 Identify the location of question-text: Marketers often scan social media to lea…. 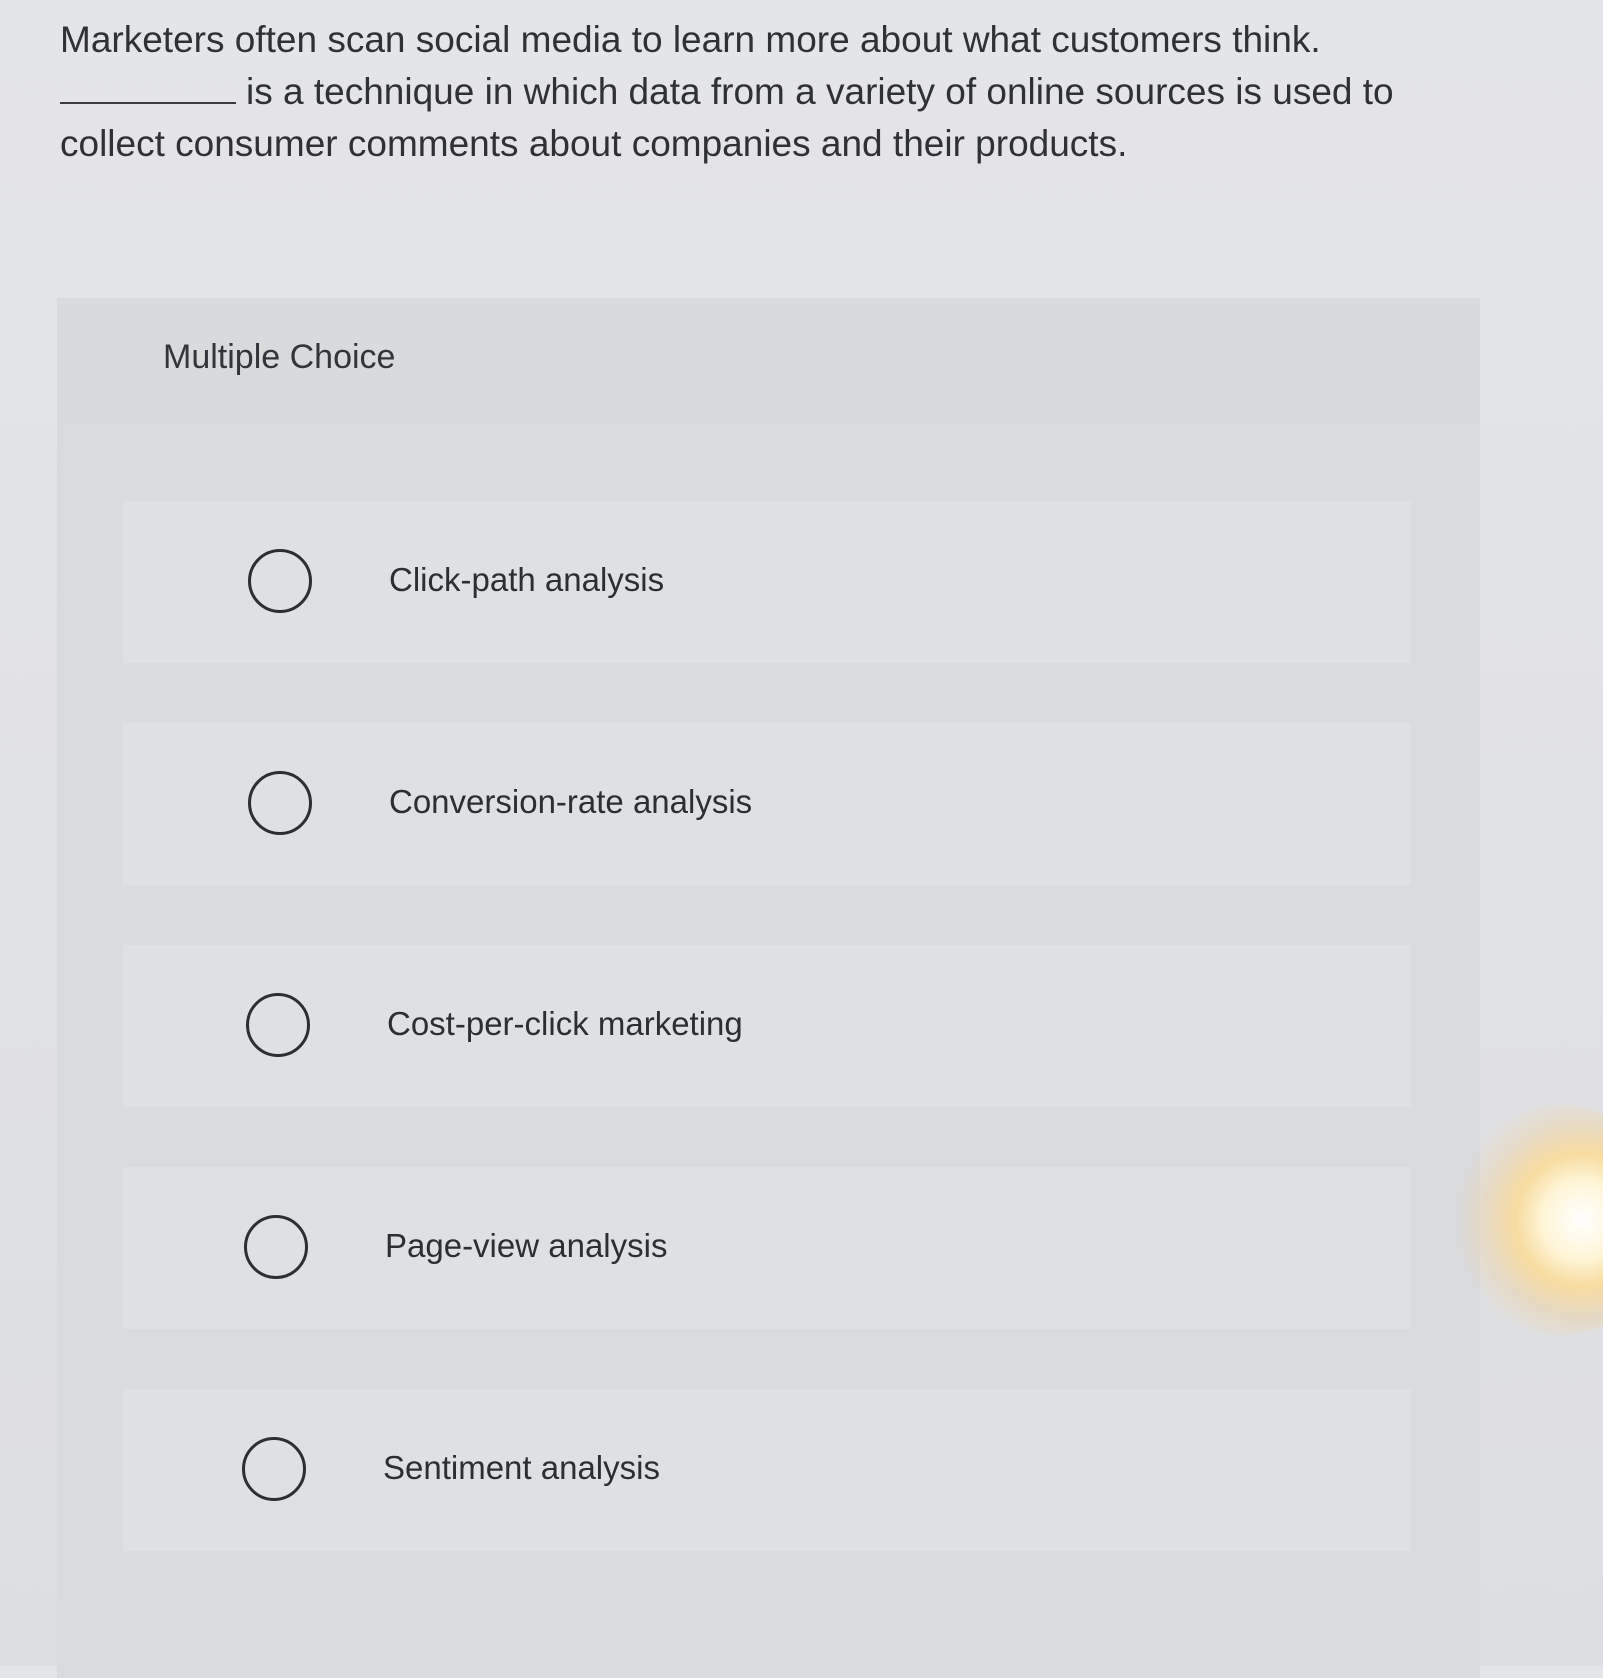
(775, 92).